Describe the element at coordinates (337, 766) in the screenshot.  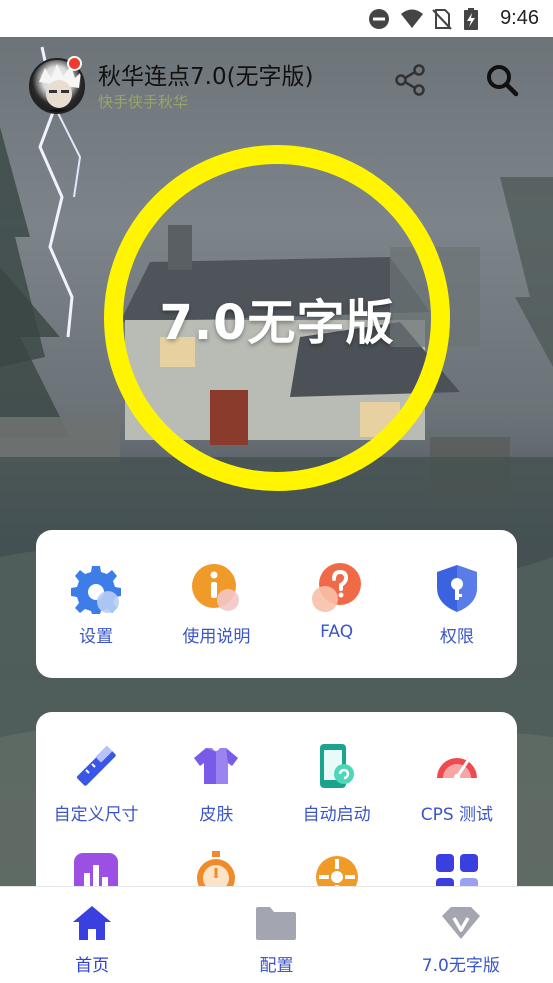
I see `phone-autostart-icon` at that location.